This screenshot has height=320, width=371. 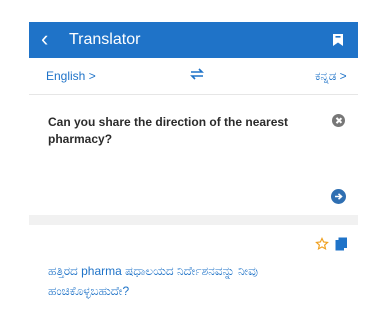 I want to click on app-bar: ‹ Translator, so click(x=193, y=40).